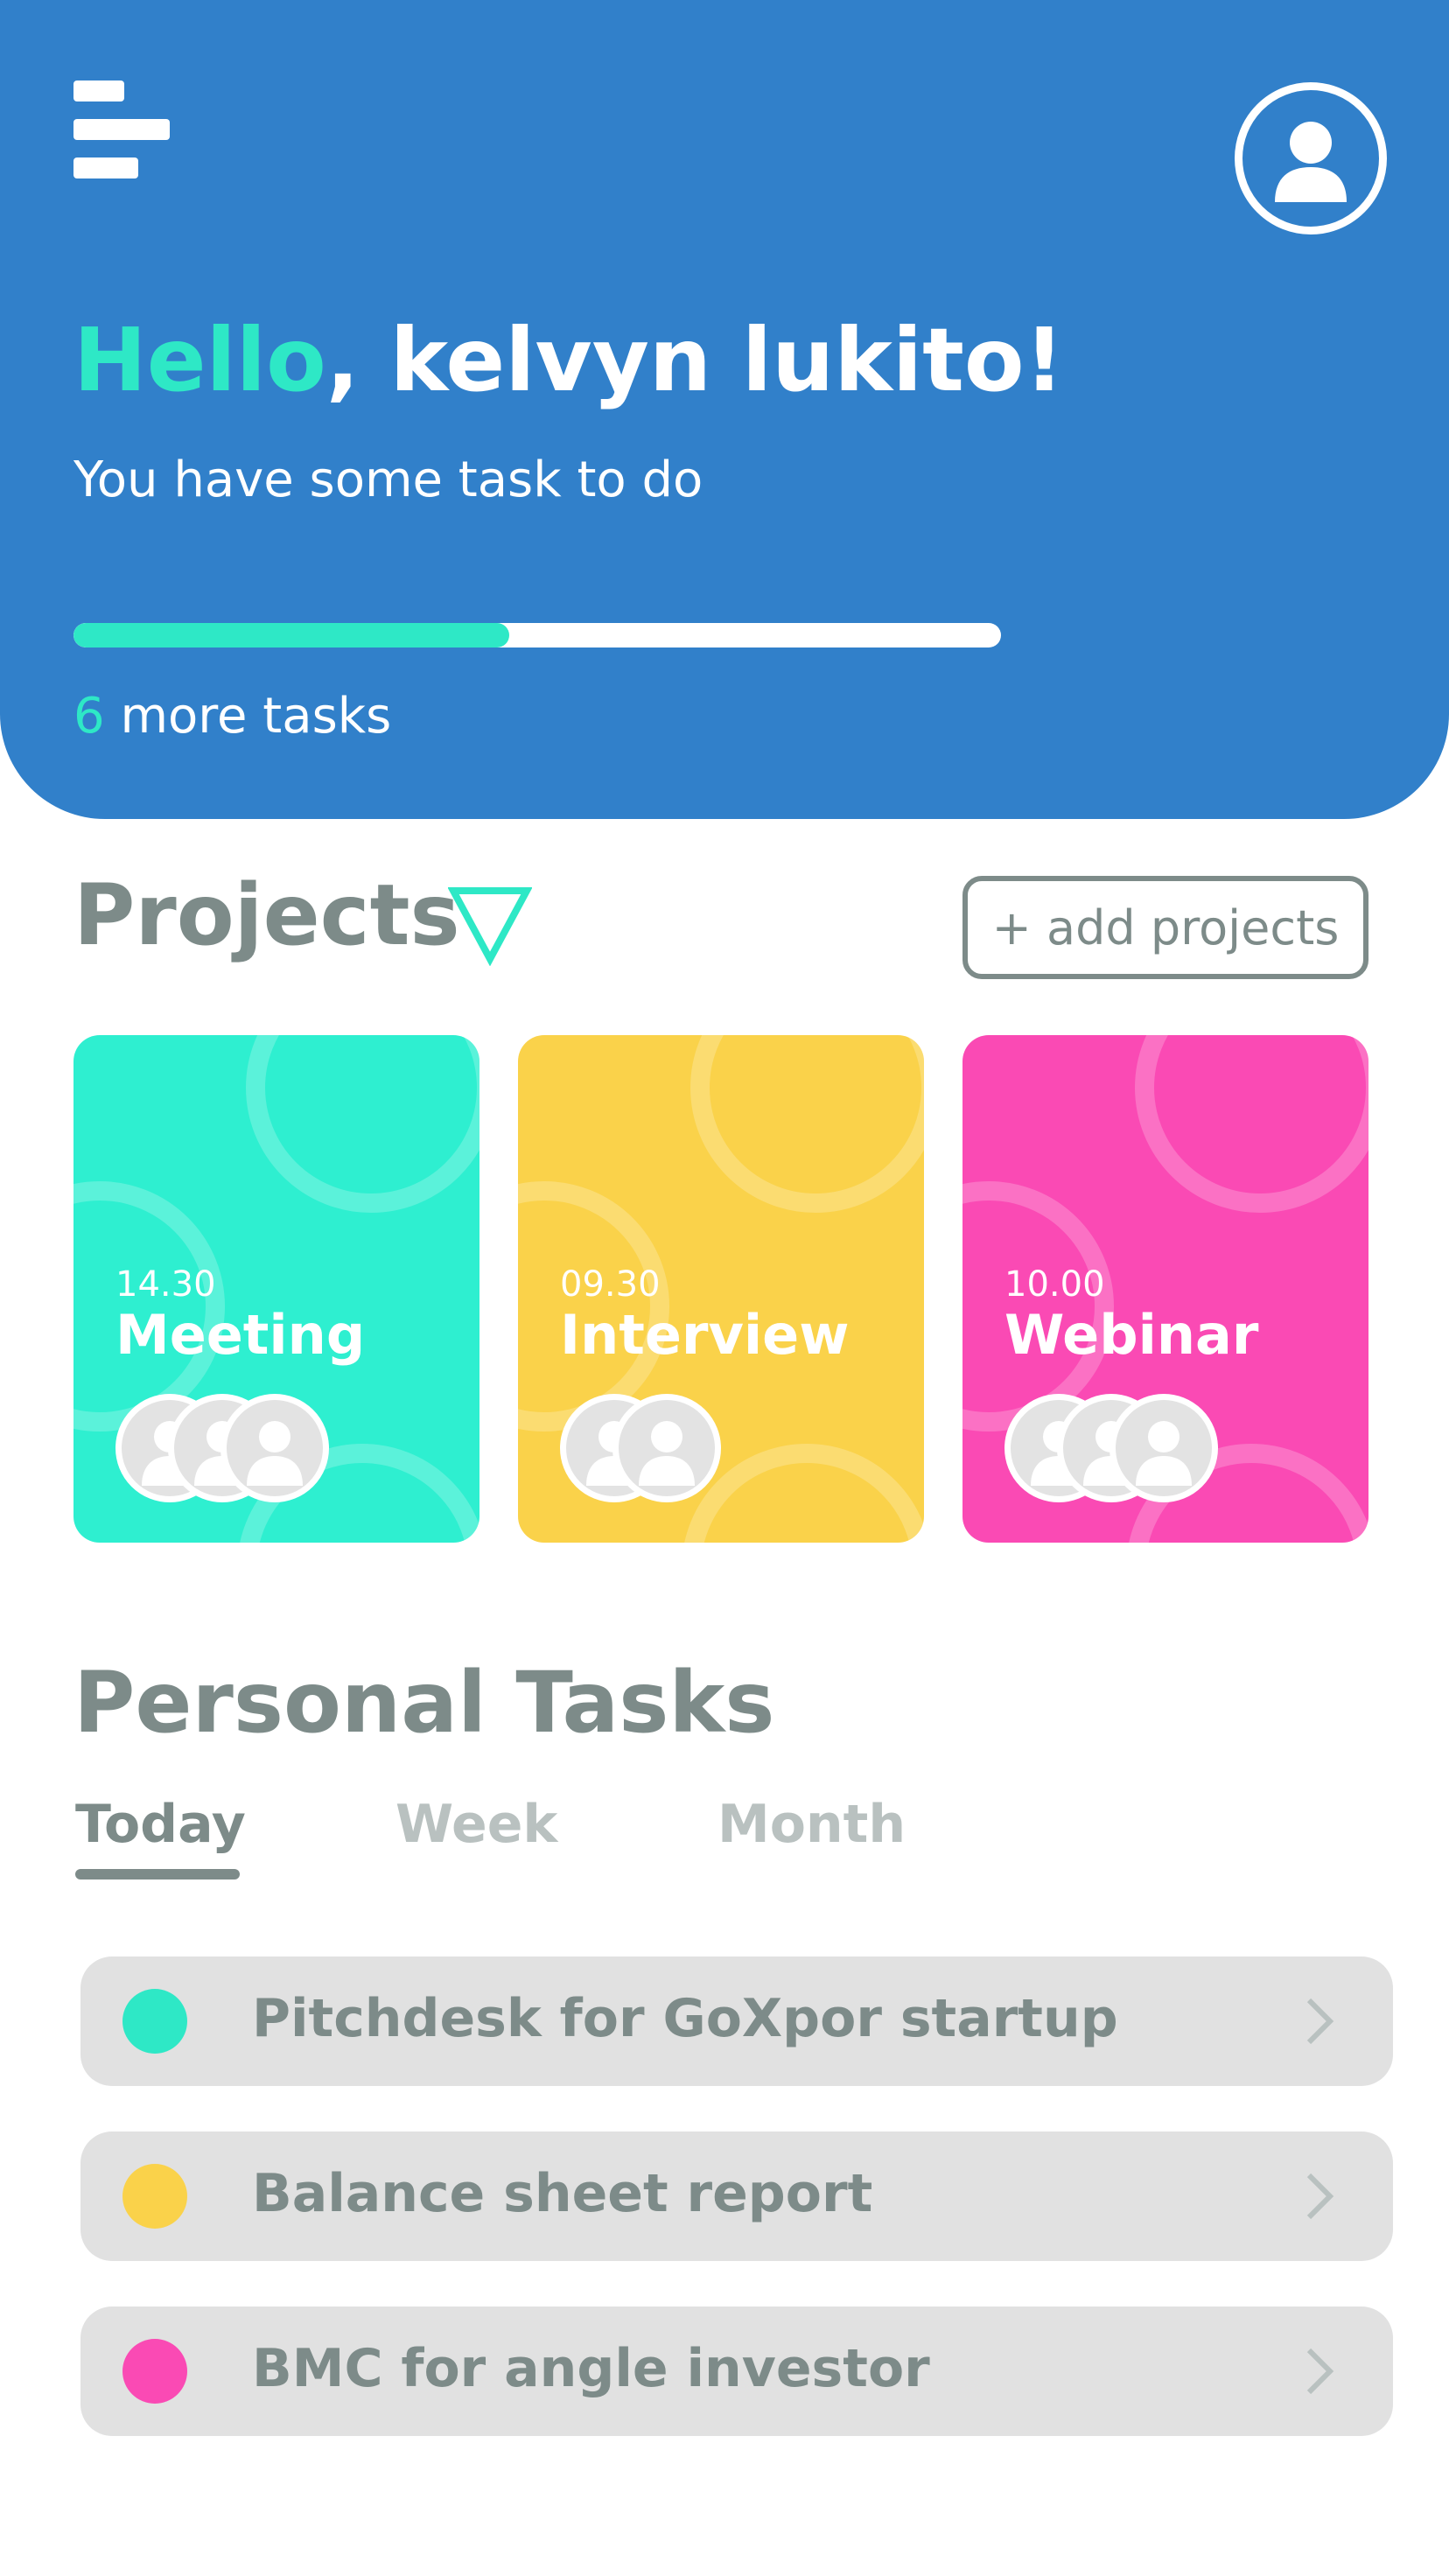  Describe the element at coordinates (389, 480) in the screenshot. I see `greeting-subtitle: You have some task to do` at that location.